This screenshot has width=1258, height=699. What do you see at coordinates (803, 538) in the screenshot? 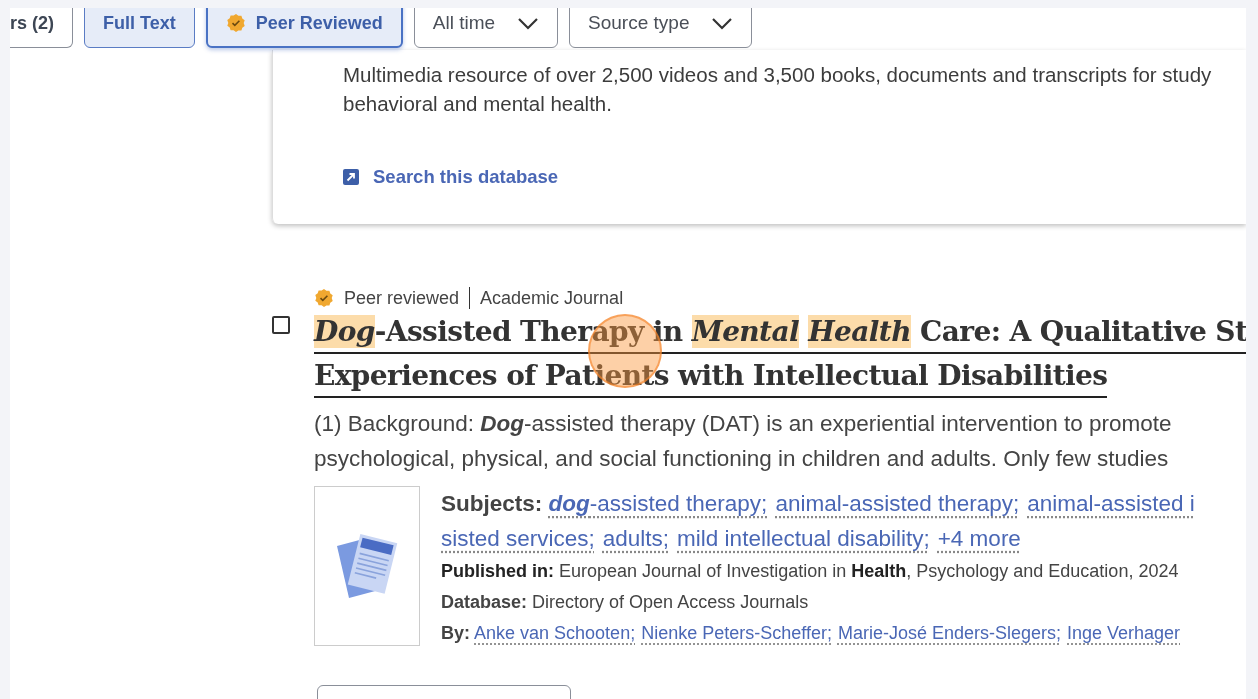
I see `link: mild intellectual disability;` at bounding box center [803, 538].